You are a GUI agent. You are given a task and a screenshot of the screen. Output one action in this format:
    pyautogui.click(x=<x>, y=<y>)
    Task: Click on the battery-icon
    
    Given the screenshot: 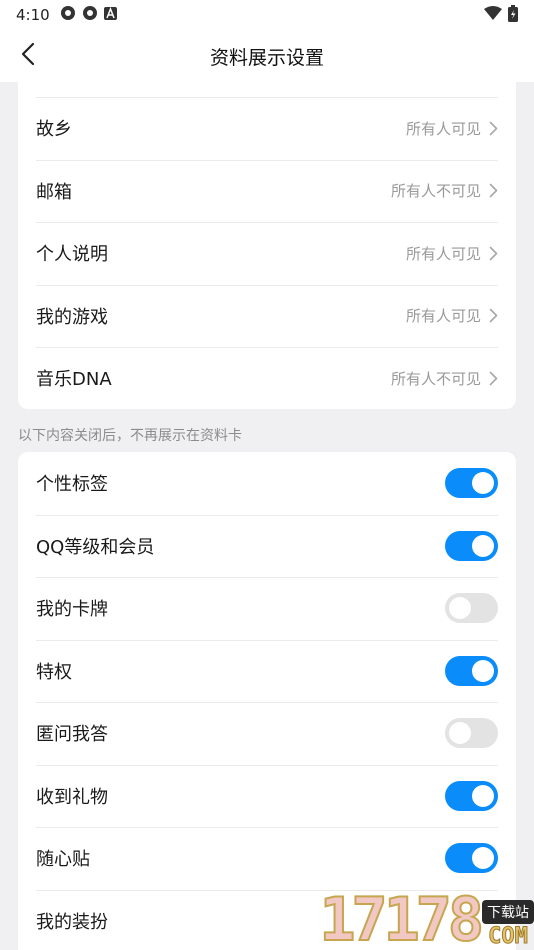 What is the action you would take?
    pyautogui.click(x=513, y=15)
    